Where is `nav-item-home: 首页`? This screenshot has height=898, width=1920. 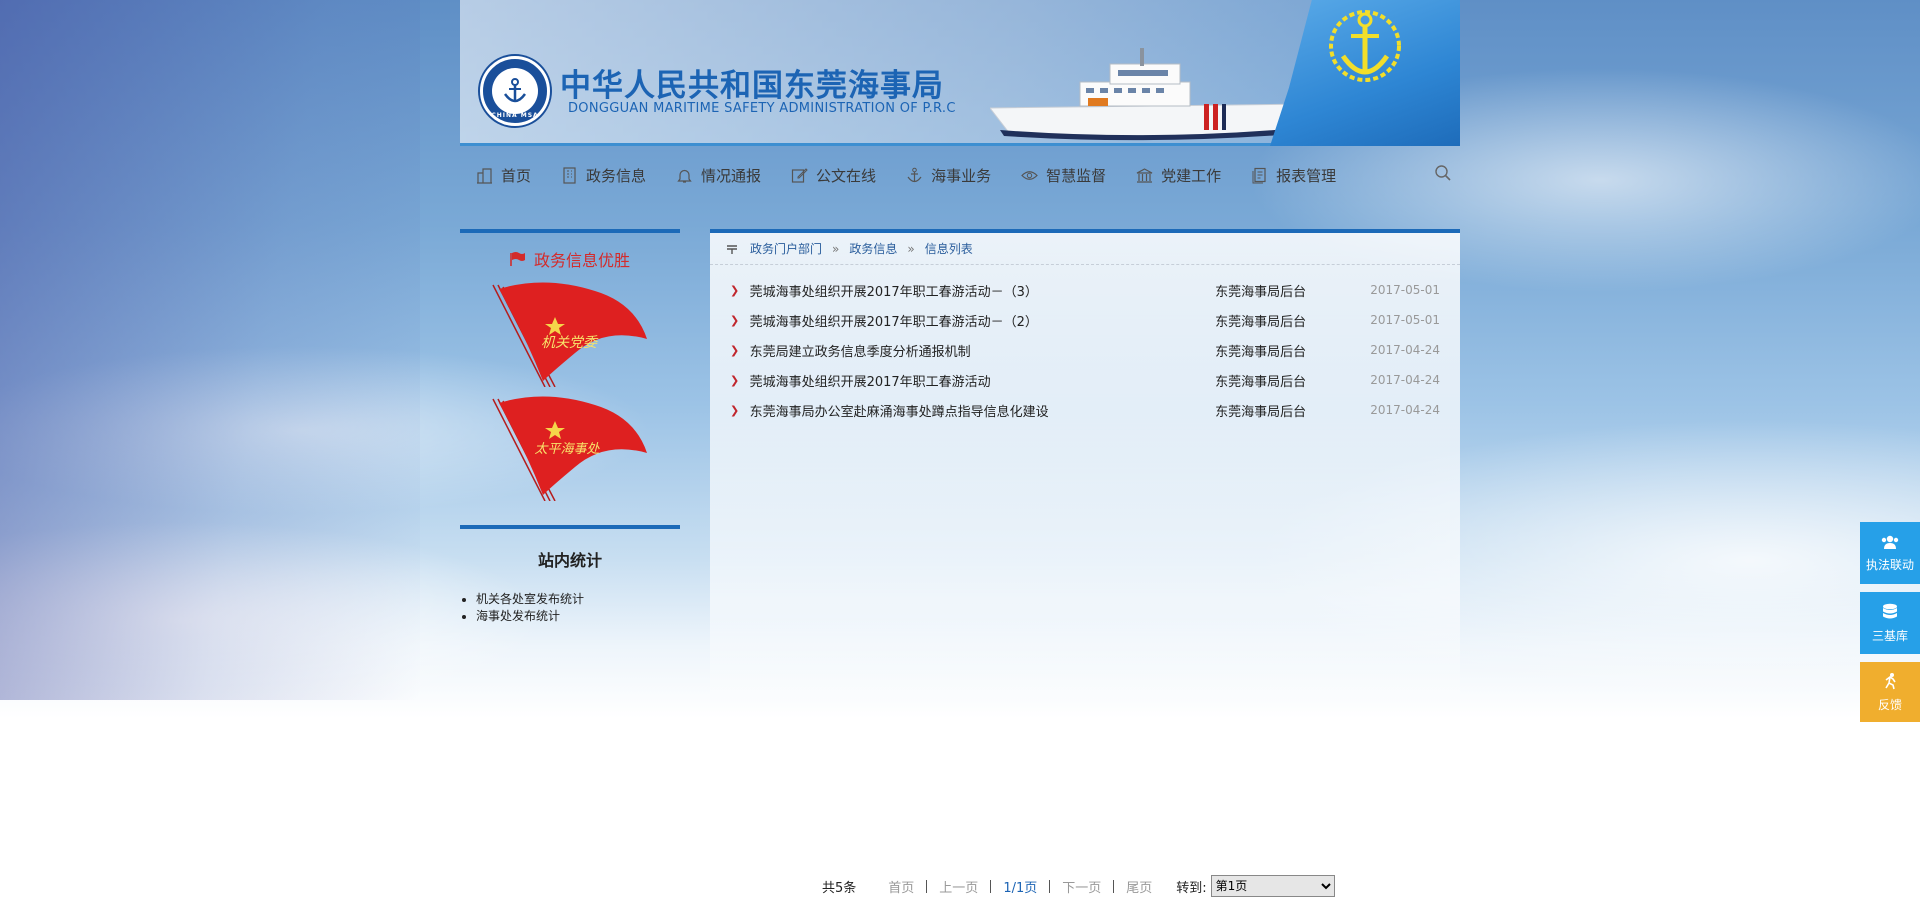
nav-item-home: 首页 is located at coordinates (503, 175).